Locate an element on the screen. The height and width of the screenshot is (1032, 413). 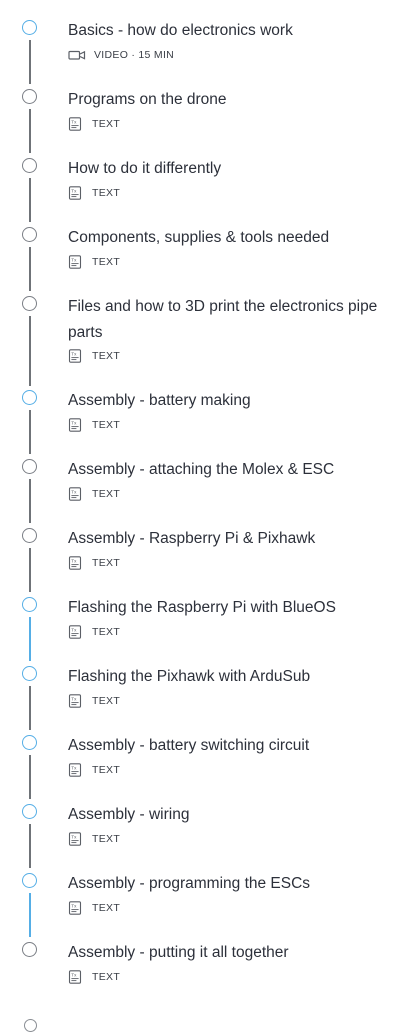
lesson-title: Assembly - Raspberry Pi & Pixhawk is located at coordinates (228, 539).